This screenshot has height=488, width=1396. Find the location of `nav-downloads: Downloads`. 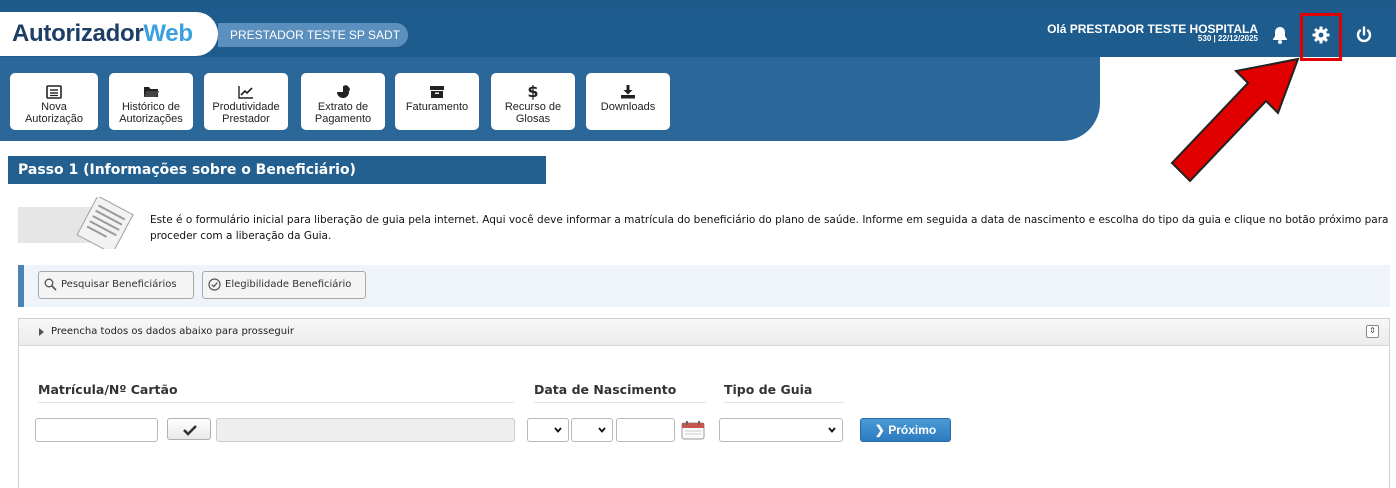

nav-downloads: Downloads is located at coordinates (628, 101).